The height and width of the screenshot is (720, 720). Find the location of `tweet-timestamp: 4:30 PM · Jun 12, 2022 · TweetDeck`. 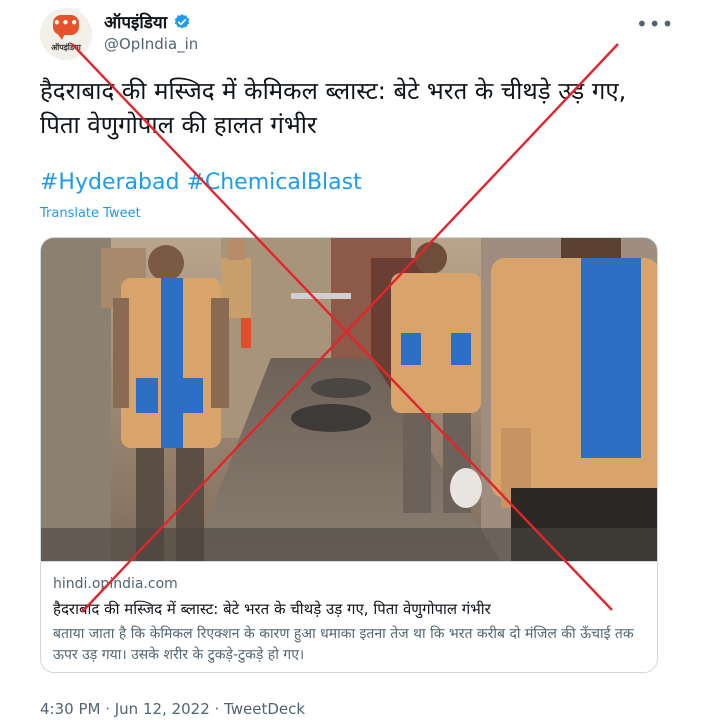

tweet-timestamp: 4:30 PM · Jun 12, 2022 · TweetDeck is located at coordinates (172, 709).